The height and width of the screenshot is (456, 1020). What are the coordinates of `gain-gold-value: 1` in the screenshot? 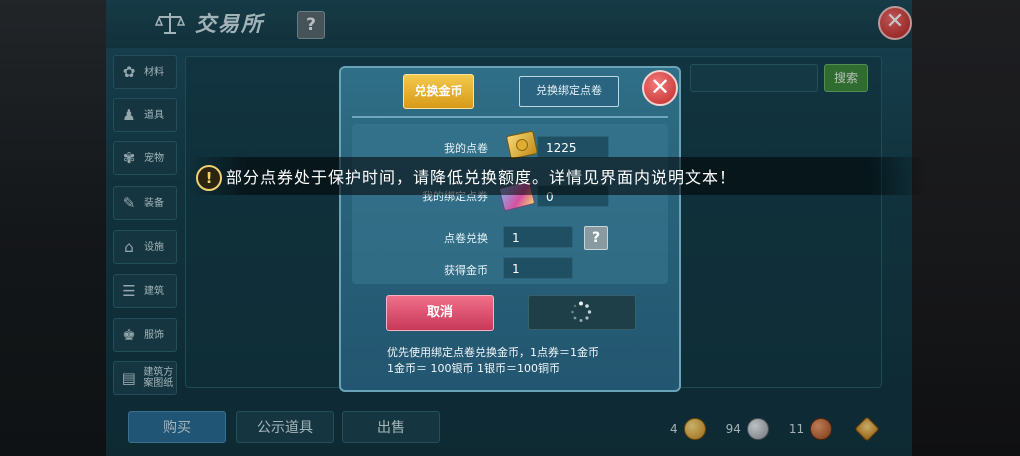 It's located at (538, 268).